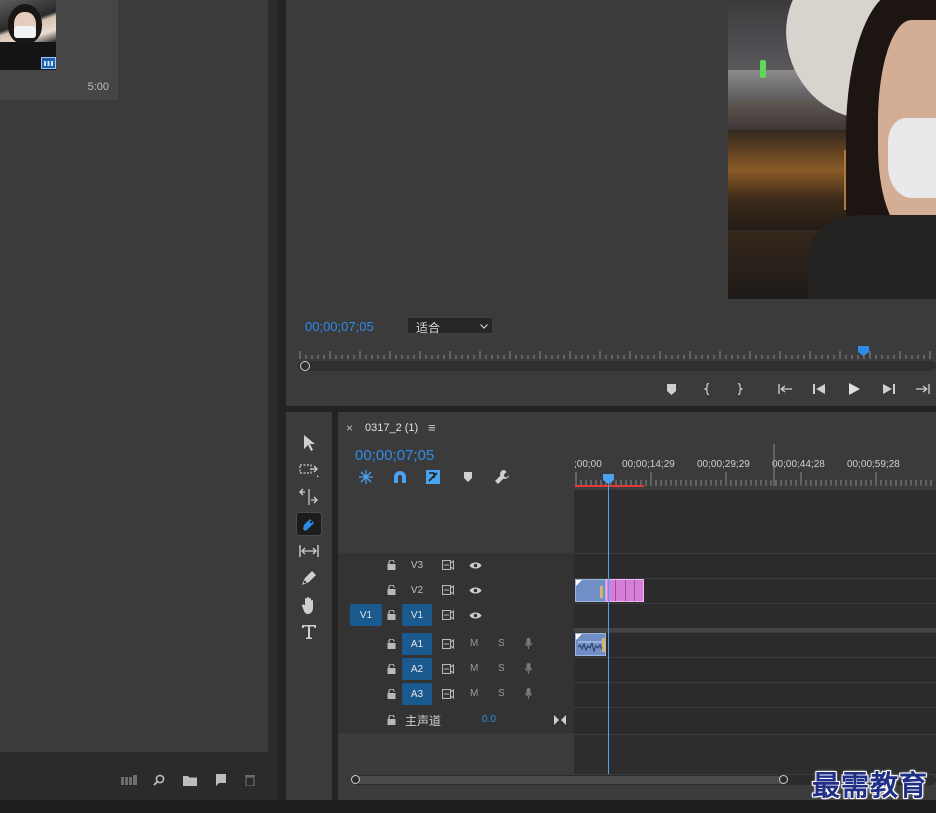  I want to click on track-header-v2: V2, so click(456, 590).